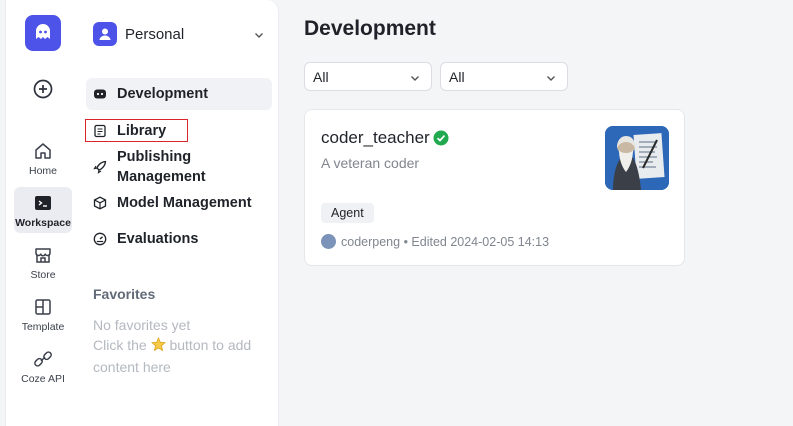 This screenshot has width=793, height=426. I want to click on rail-label-coze-api: Coze API, so click(43, 379).